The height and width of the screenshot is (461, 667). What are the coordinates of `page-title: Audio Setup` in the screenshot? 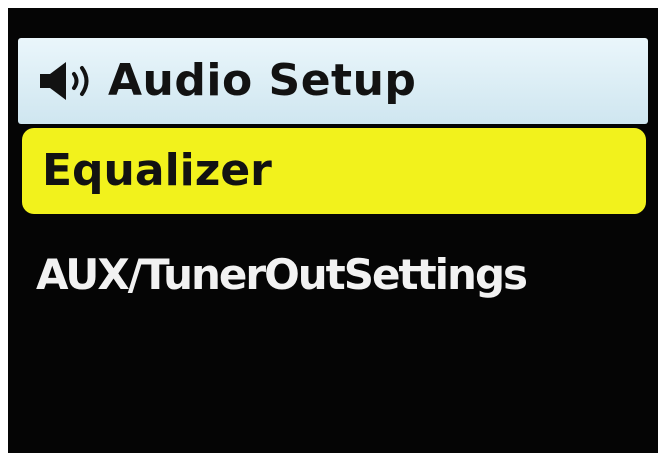 It's located at (262, 80).